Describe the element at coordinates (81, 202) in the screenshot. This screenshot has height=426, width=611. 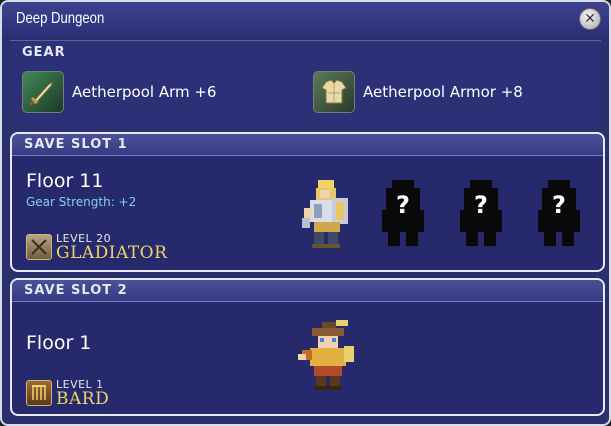
I see `gear-strength-label: Gear Strength: +2` at that location.